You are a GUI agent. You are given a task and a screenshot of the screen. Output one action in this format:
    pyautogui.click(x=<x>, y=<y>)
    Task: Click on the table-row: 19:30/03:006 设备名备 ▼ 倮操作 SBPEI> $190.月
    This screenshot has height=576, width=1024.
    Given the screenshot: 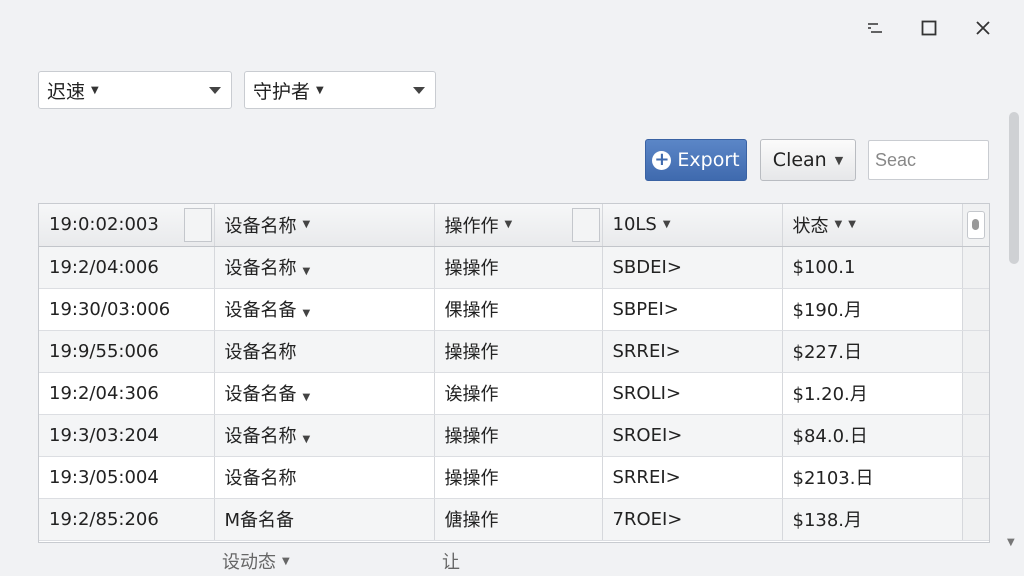 What is the action you would take?
    pyautogui.click(x=514, y=309)
    